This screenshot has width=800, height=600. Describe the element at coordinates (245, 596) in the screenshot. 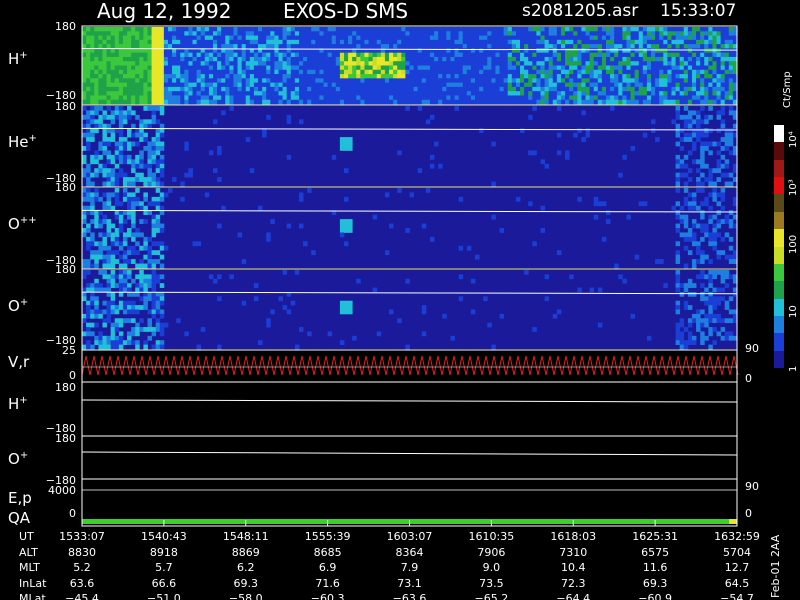

I see `orbit-cell: −58.0` at that location.